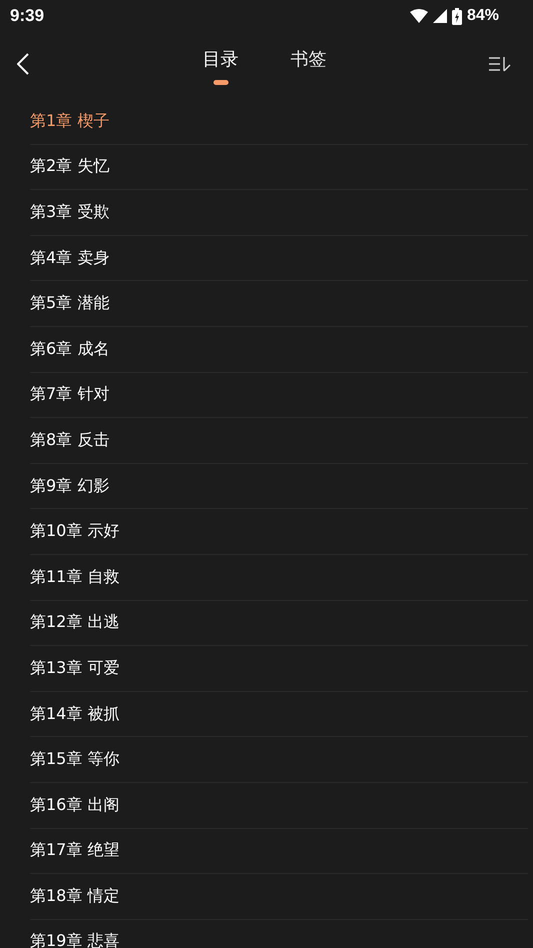 The height and width of the screenshot is (948, 533). Describe the element at coordinates (439, 16) in the screenshot. I see `signal-icon` at that location.